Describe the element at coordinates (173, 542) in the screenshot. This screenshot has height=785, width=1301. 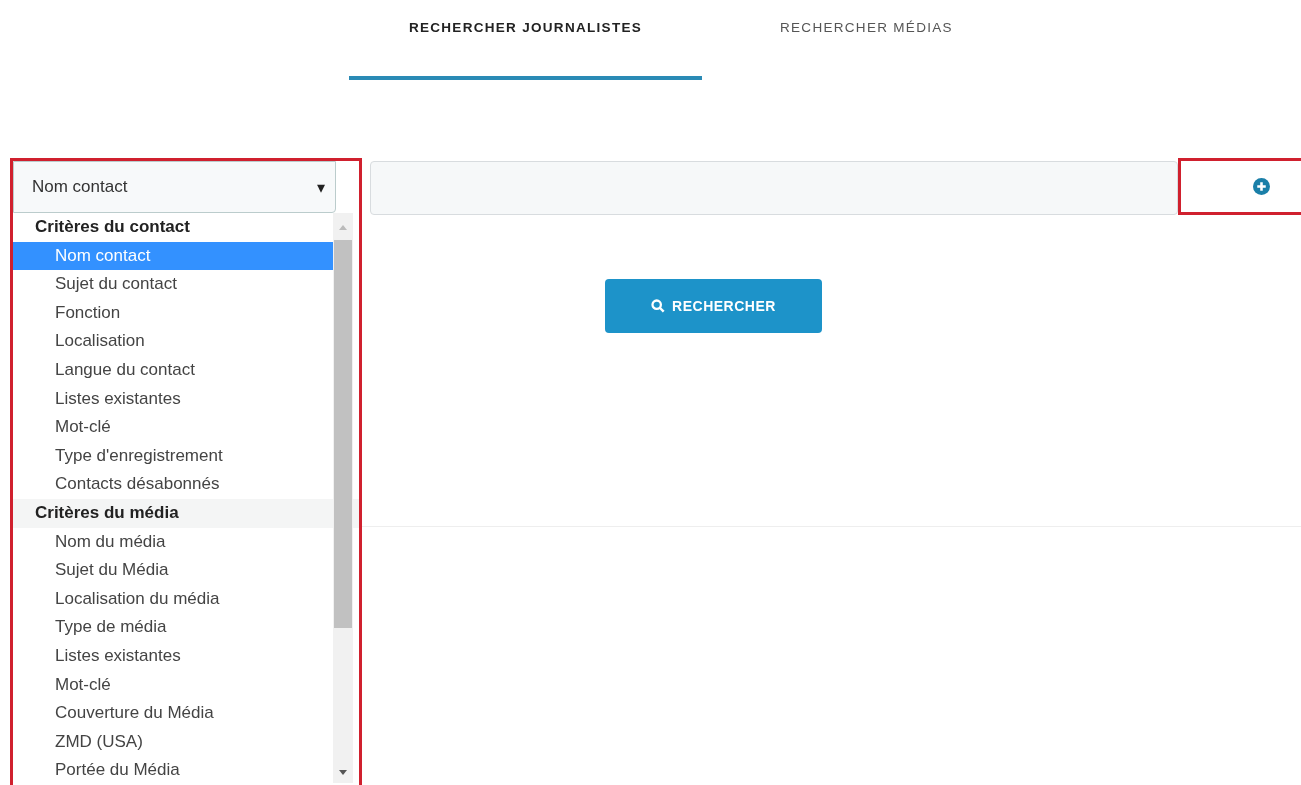
I see `dropdown-option: Nom du média` at that location.